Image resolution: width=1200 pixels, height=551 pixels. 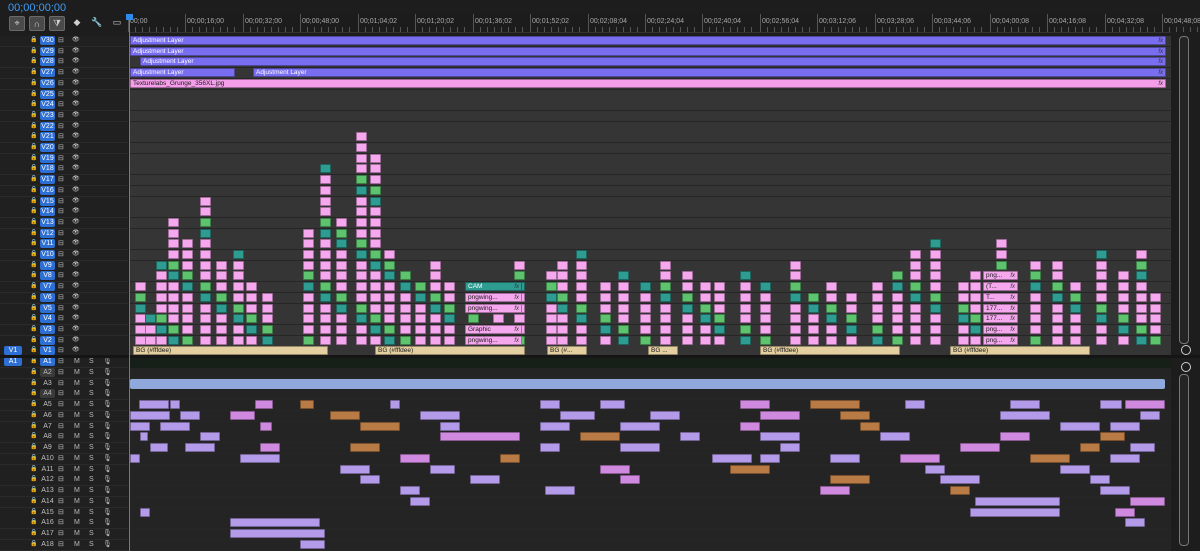 What do you see at coordinates (47, 147) in the screenshot?
I see `track-name-v20: V20` at bounding box center [47, 147].